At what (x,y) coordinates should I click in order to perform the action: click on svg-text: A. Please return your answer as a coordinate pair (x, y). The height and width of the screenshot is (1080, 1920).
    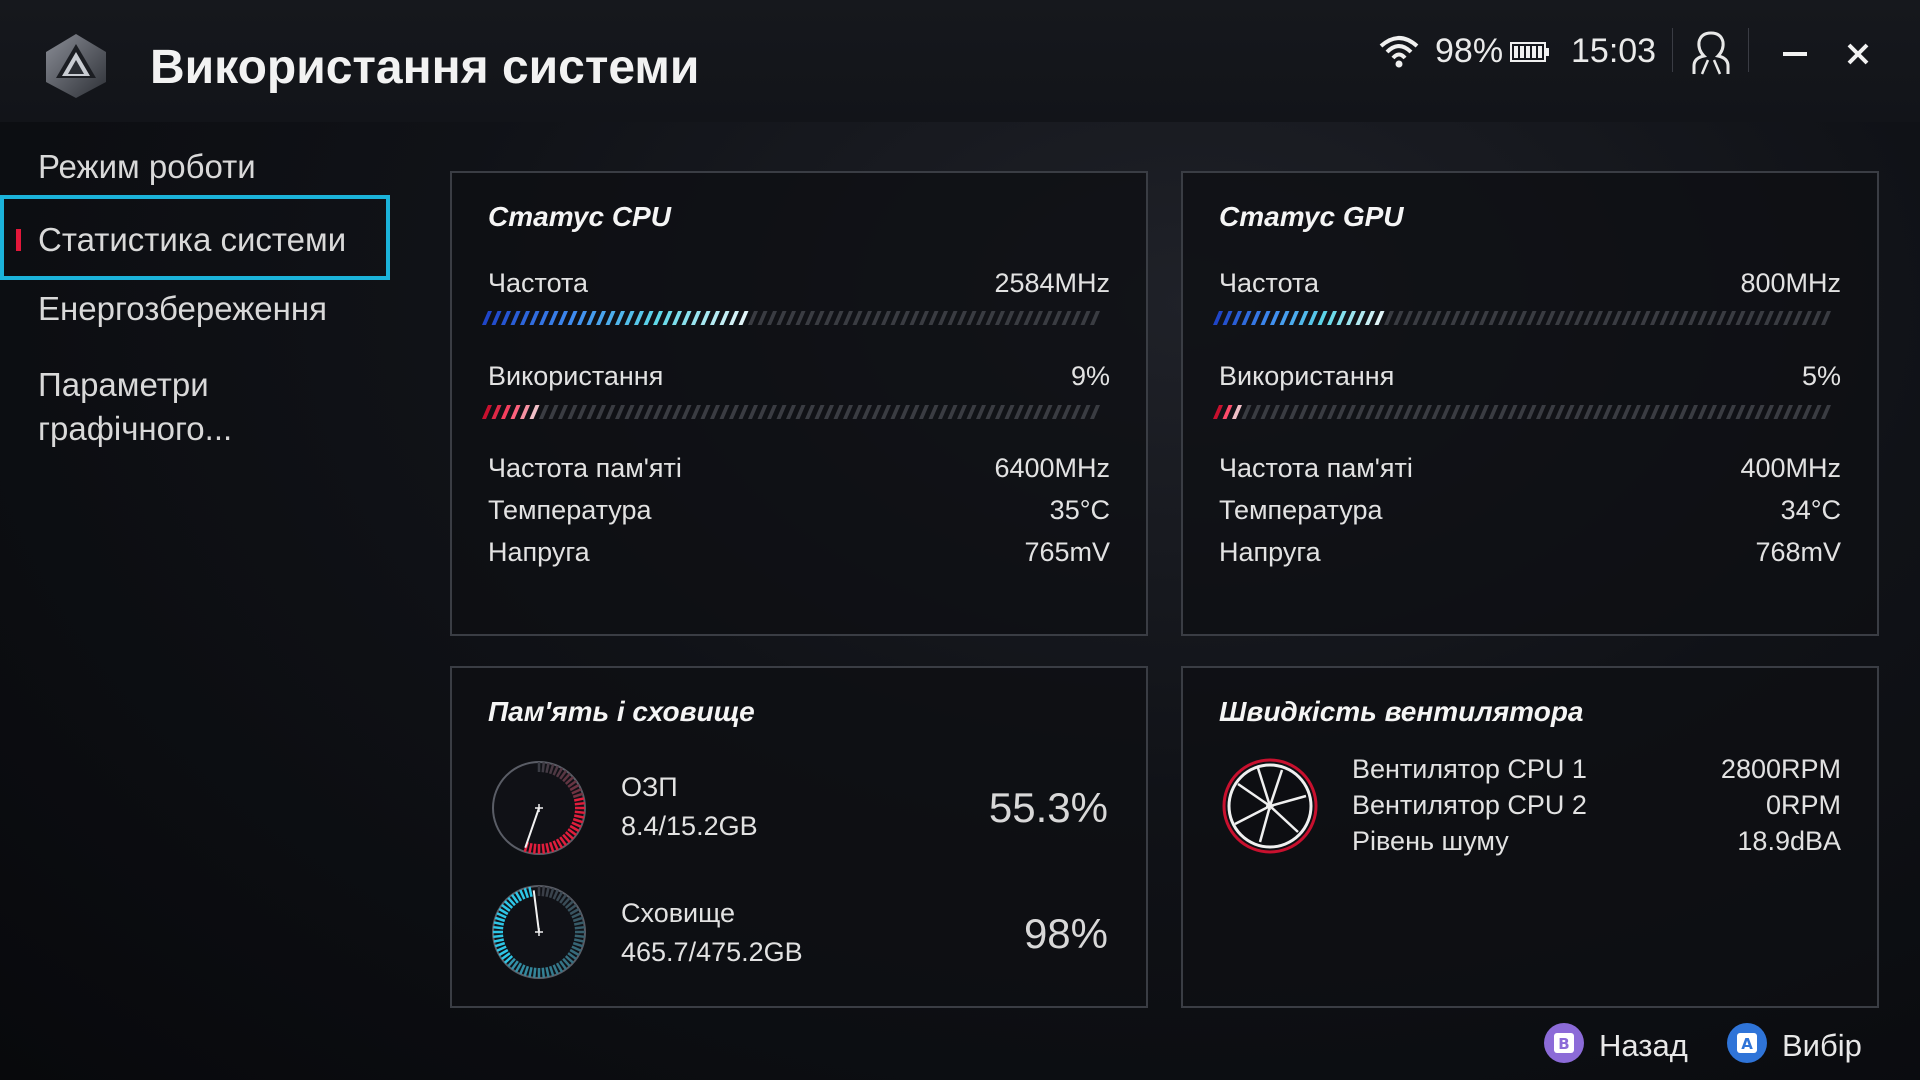
    Looking at the image, I should click on (1747, 1044).